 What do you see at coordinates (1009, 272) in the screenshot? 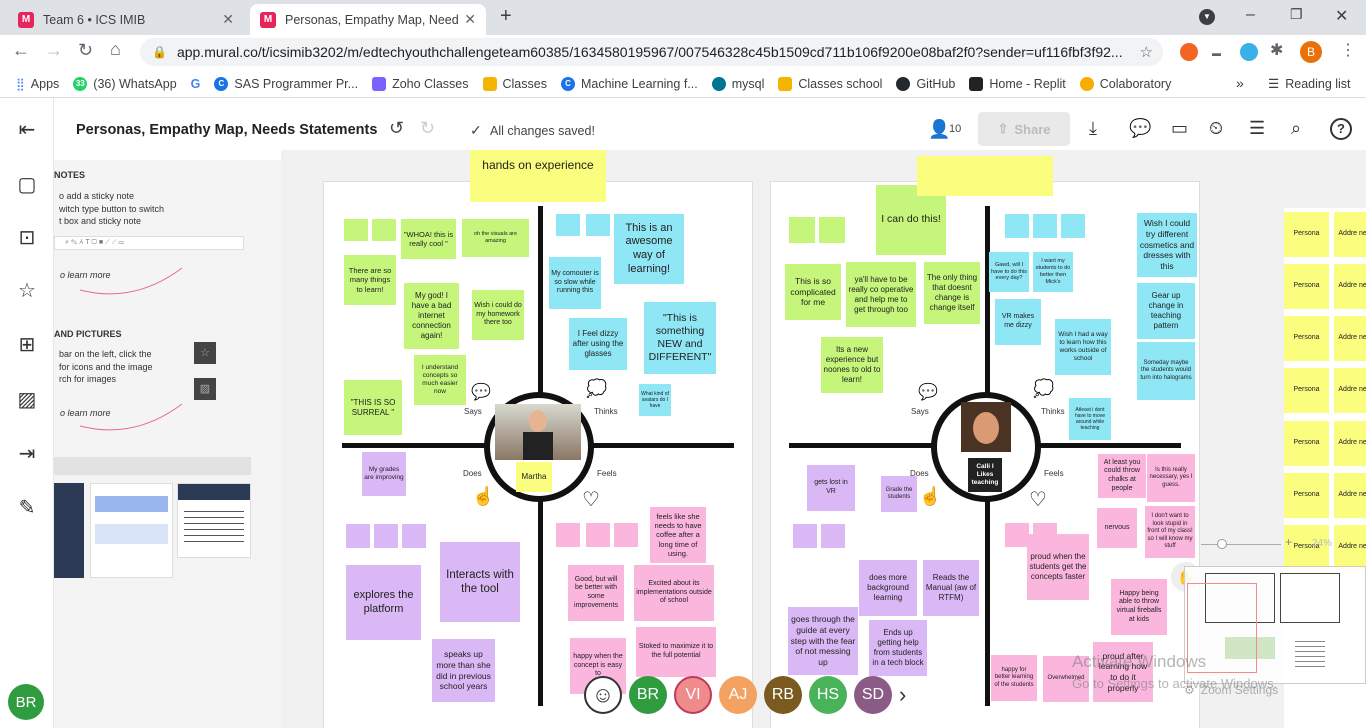
I see `sticky-note: Gawd, will I have to do this every day?` at bounding box center [1009, 272].